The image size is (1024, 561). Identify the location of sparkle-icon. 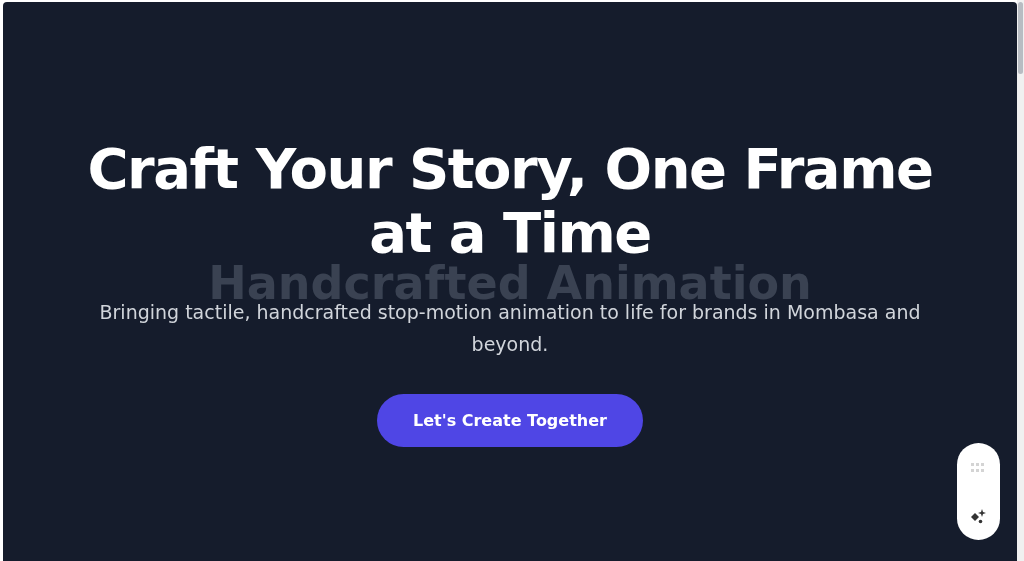
(978, 516).